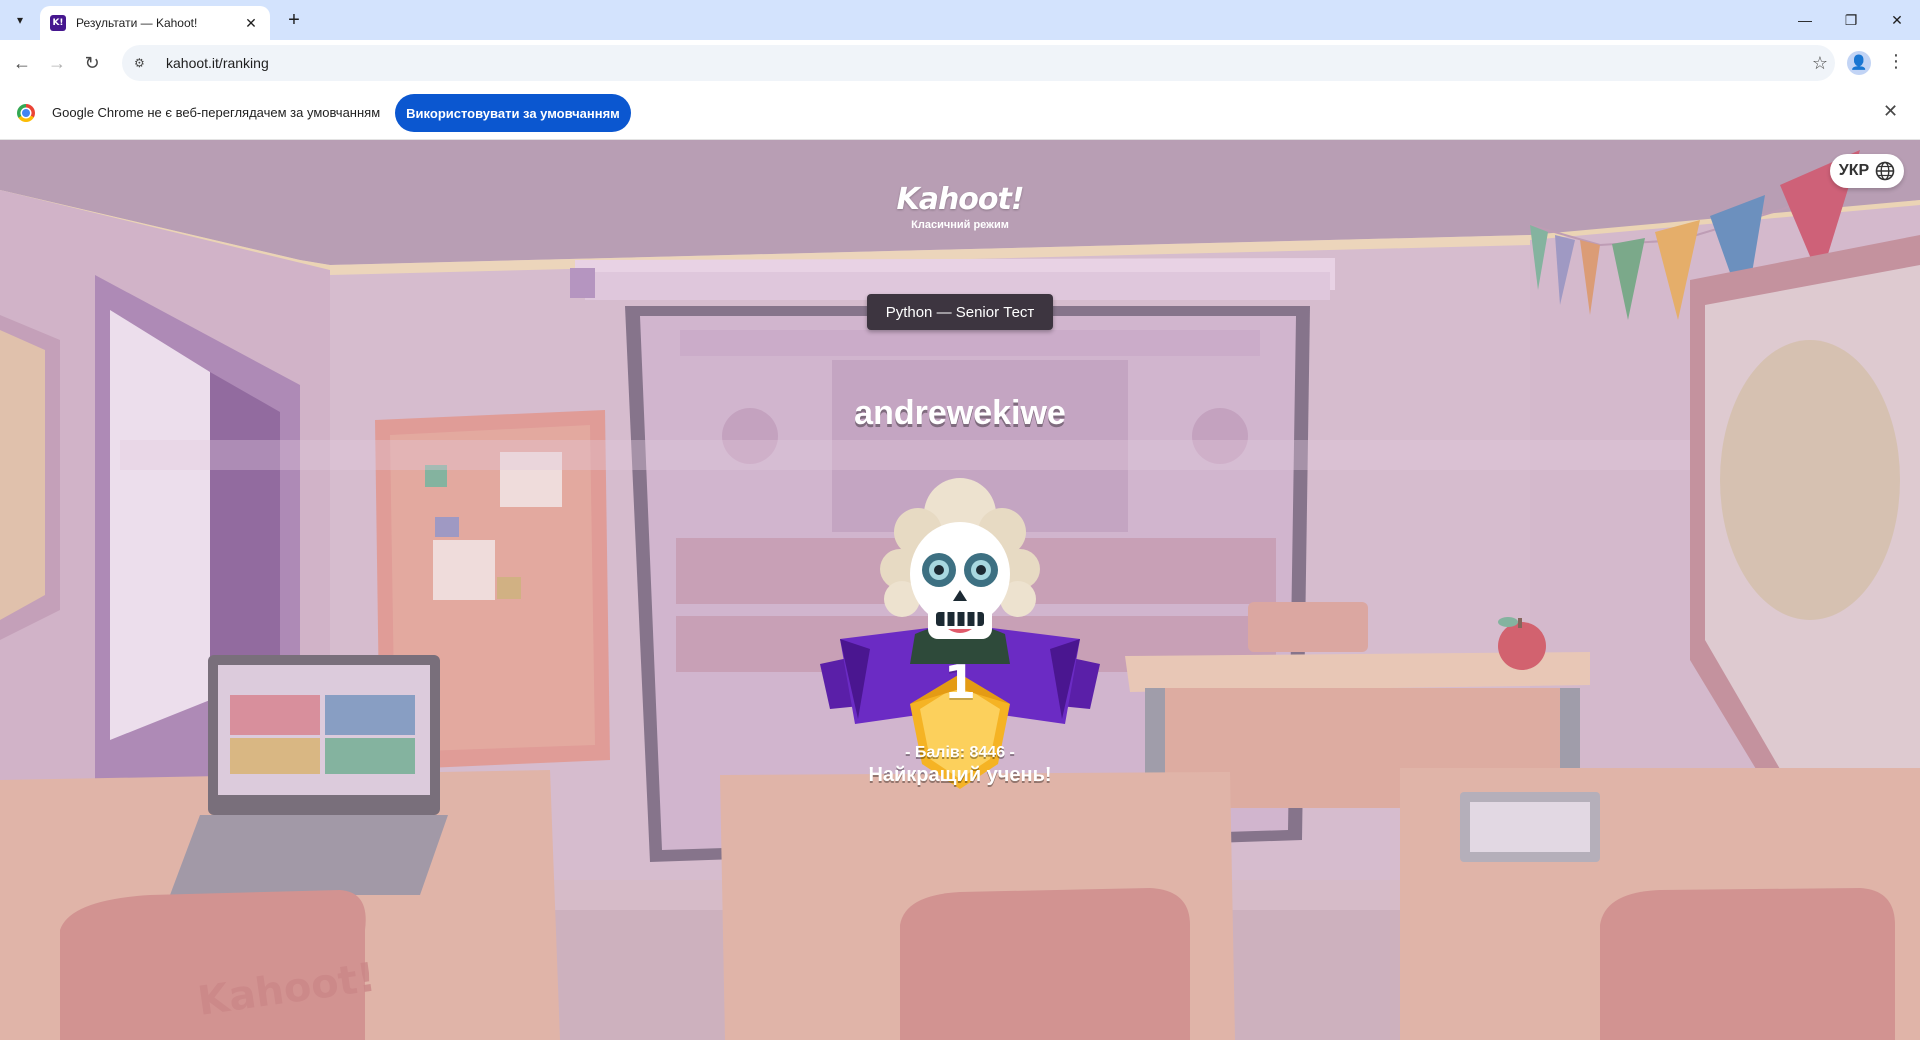  What do you see at coordinates (92, 63) in the screenshot?
I see `reload-icon: ↻` at bounding box center [92, 63].